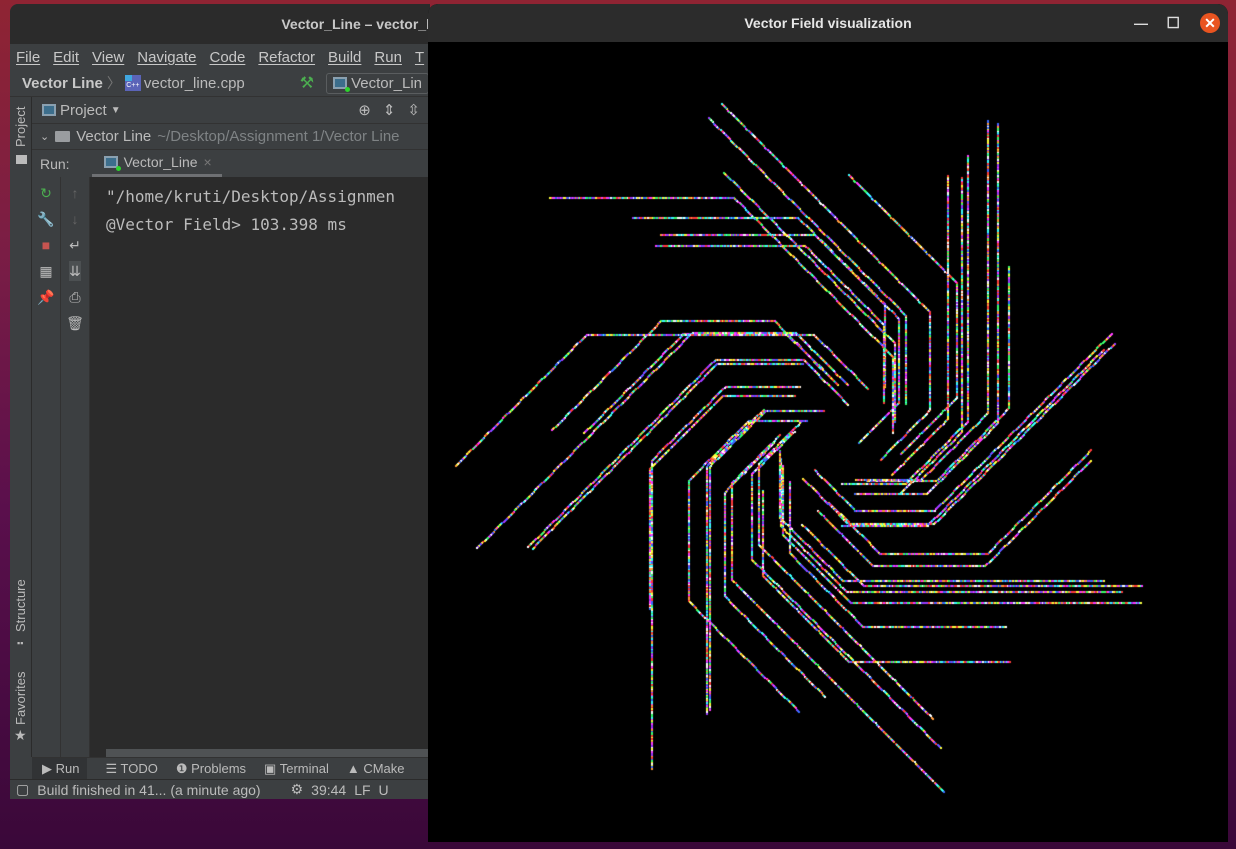 Image resolution: width=1236 pixels, height=849 pixels. What do you see at coordinates (419, 57) in the screenshot?
I see `menu-tools: T` at bounding box center [419, 57].